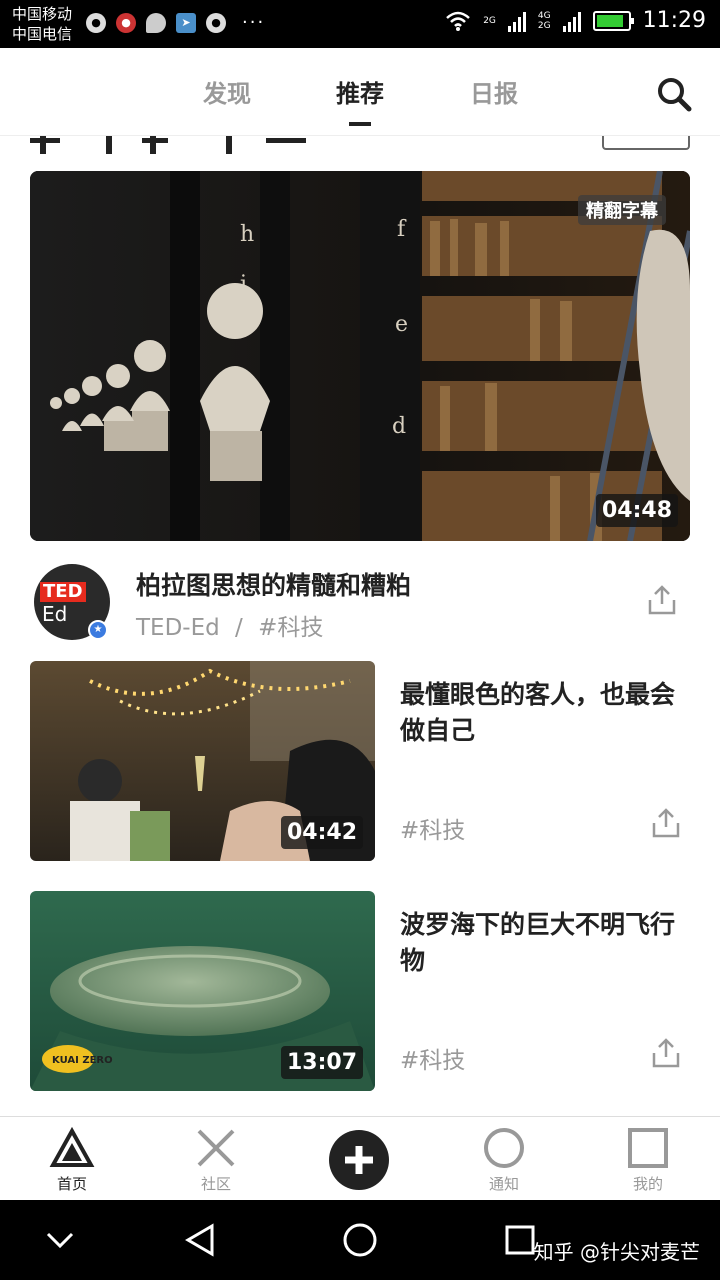 This screenshot has height=1280, width=720. Describe the element at coordinates (545, 943) in the screenshot. I see `video-title: 波罗海下的巨大不明飞行物` at that location.